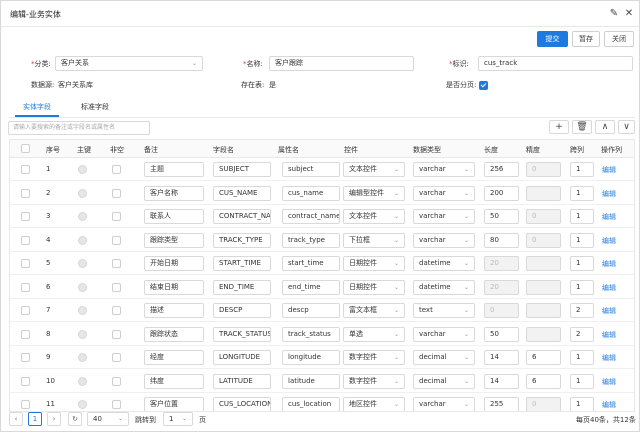  Describe the element at coordinates (311, 216) in the screenshot. I see `property-name-input: contract_name` at that location.